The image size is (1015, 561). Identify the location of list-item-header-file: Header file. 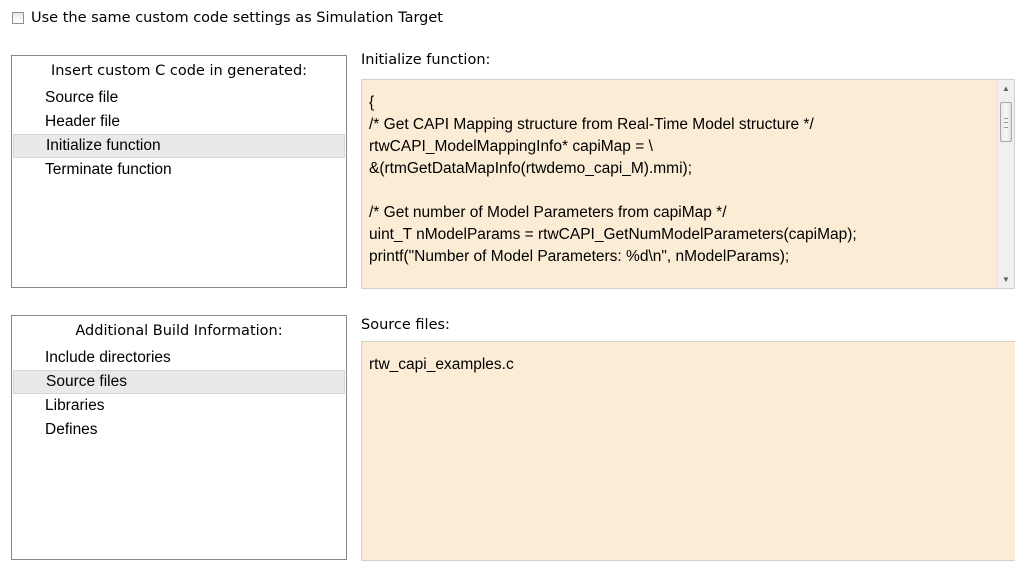
(179, 122).